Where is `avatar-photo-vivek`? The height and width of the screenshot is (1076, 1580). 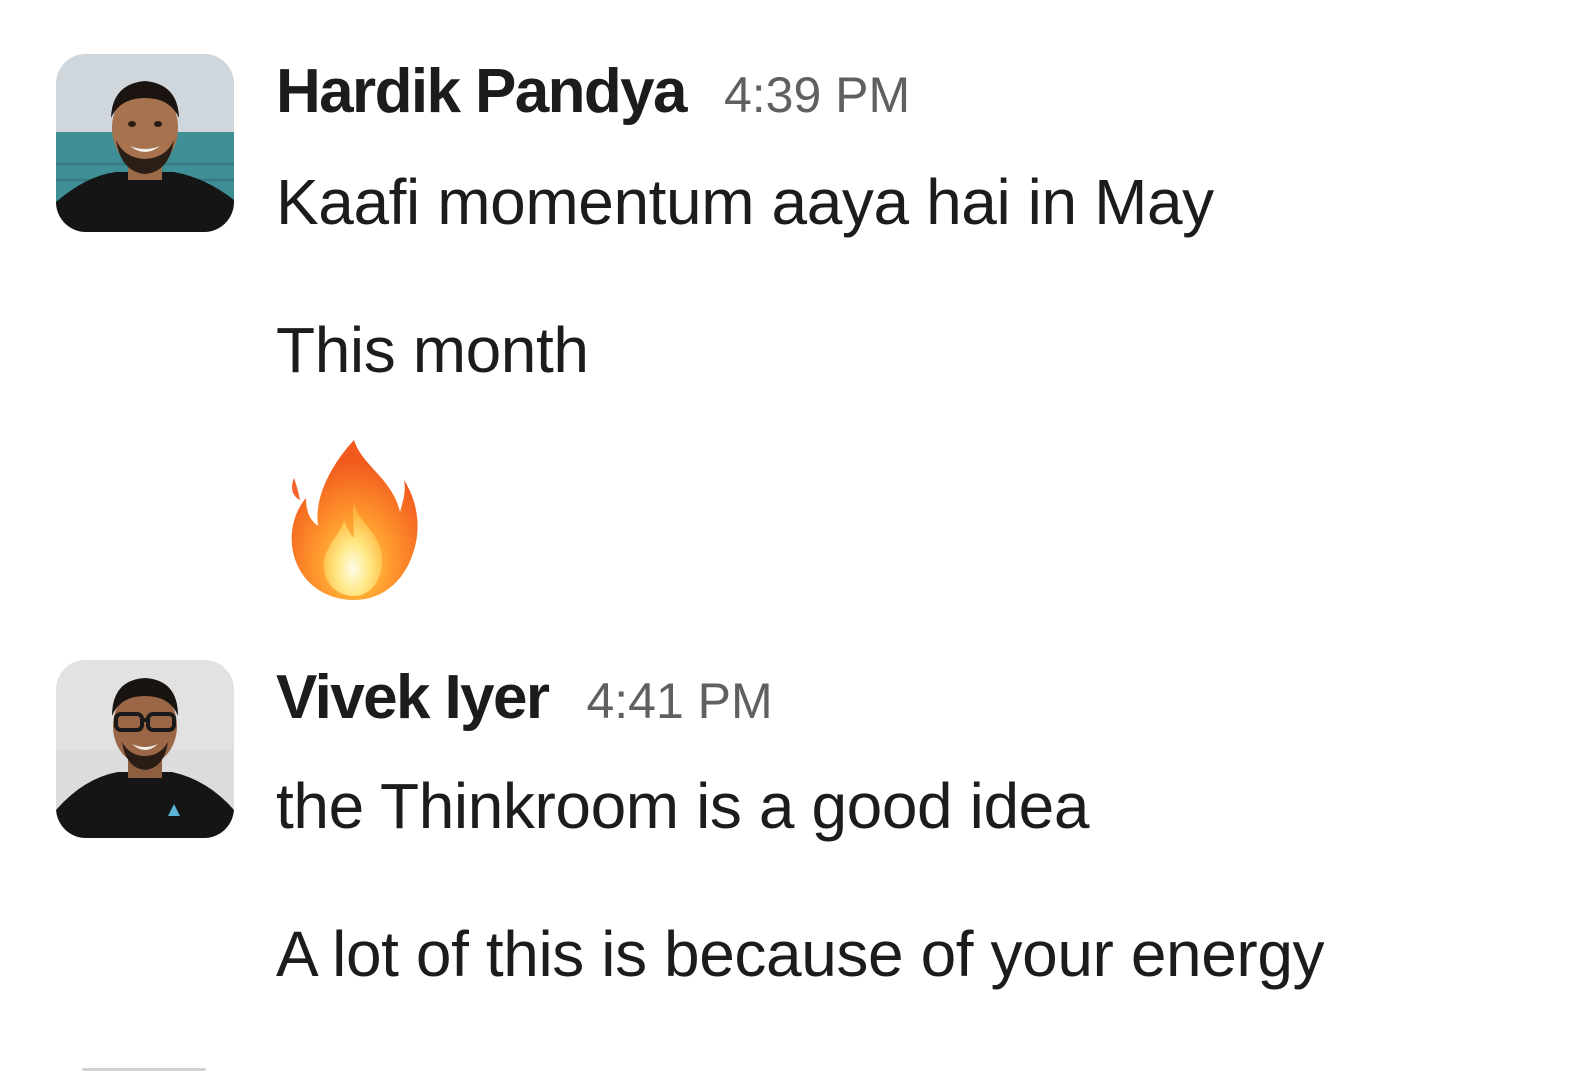
avatar-photo-vivek is located at coordinates (145, 749).